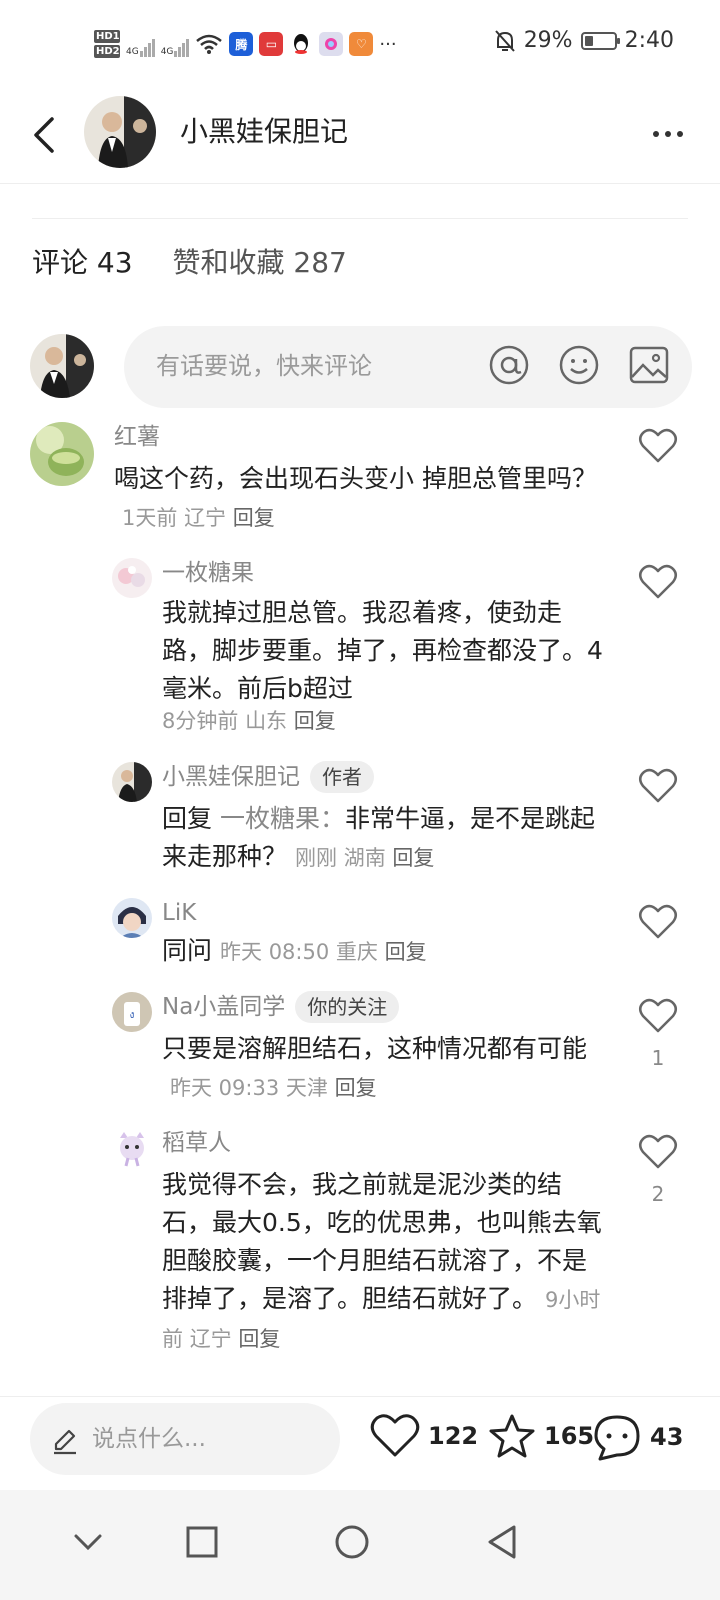 Image resolution: width=720 pixels, height=1600 pixels. I want to click on comment-button: 43, so click(637, 1437).